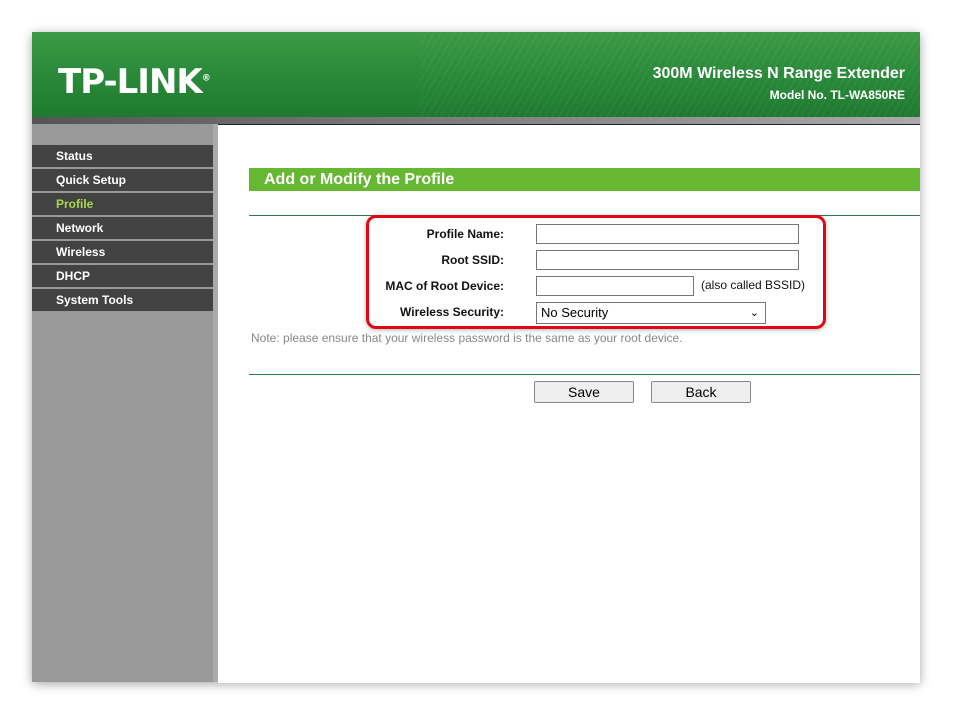 The width and height of the screenshot is (953, 714). I want to click on wireless-security-select: No Security ⌄, so click(651, 313).